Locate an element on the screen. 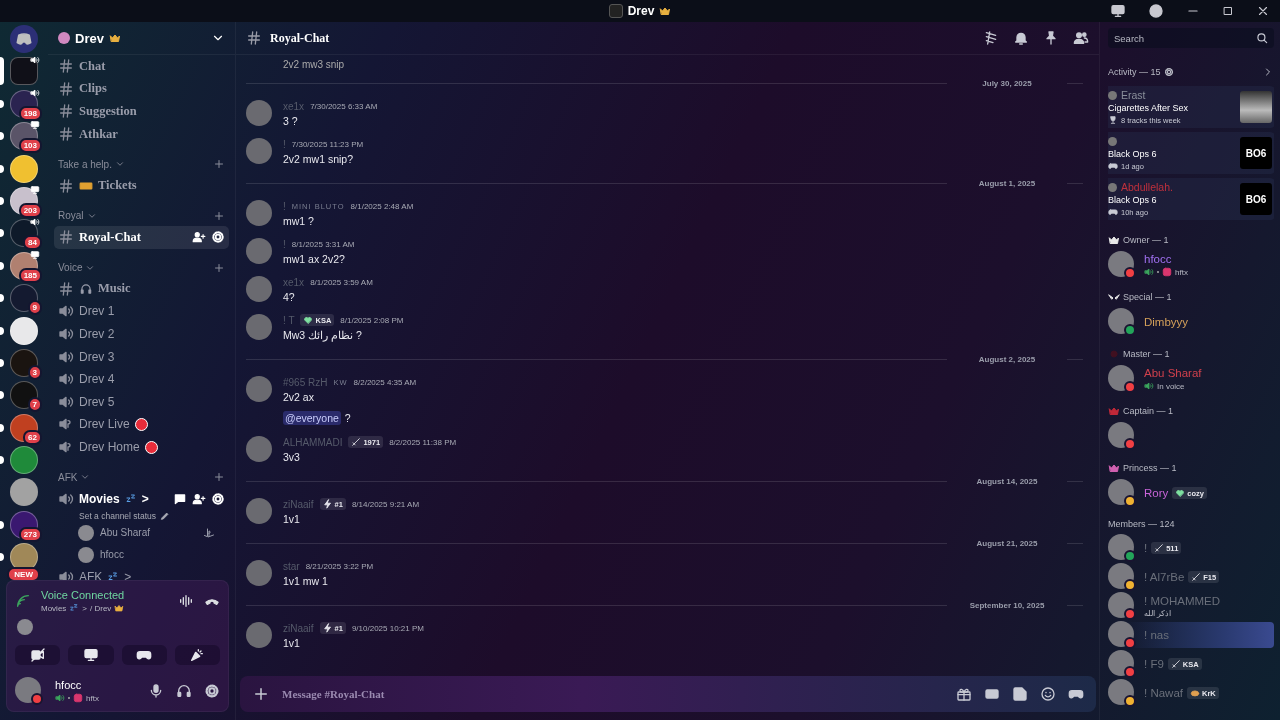  screen-icon is located at coordinates (1118, 11).